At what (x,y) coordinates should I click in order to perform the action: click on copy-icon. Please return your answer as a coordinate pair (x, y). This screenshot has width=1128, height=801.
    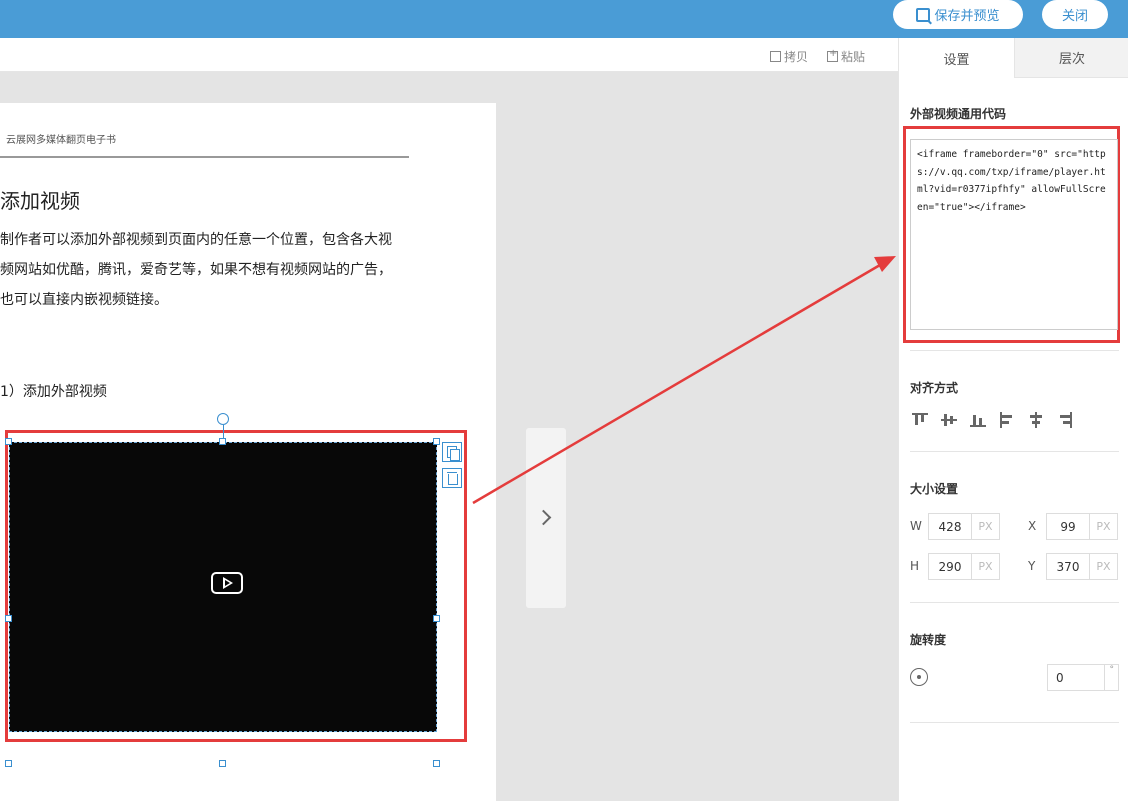
    Looking at the image, I should click on (775, 56).